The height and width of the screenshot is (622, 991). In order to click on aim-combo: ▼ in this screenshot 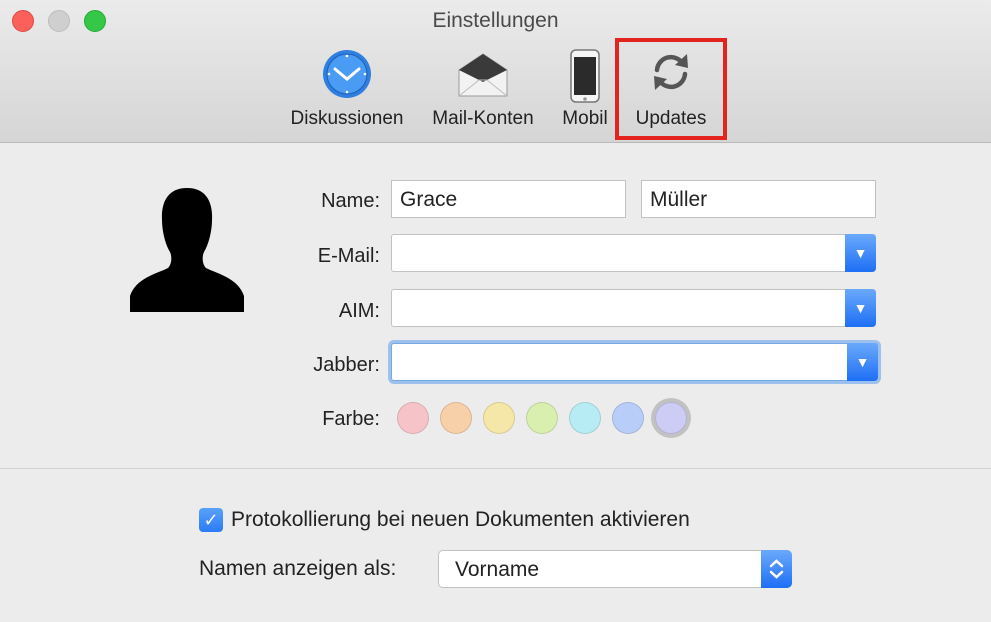, I will do `click(633, 308)`.